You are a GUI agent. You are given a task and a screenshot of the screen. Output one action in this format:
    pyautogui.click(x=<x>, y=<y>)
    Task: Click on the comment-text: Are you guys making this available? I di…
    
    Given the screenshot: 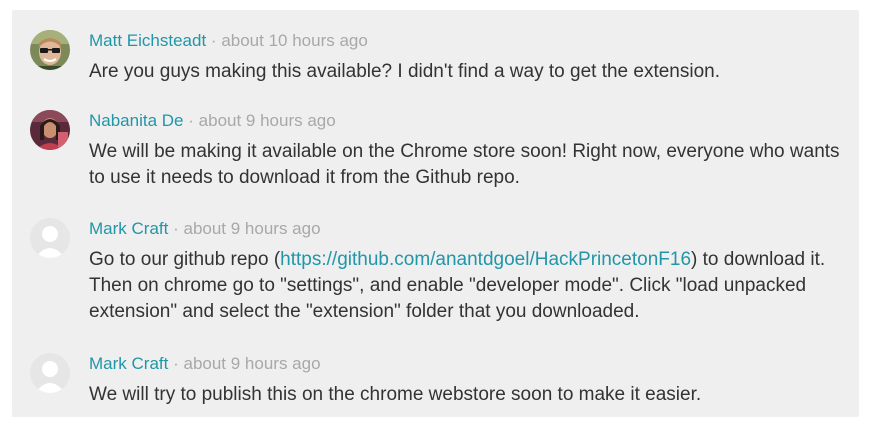 What is the action you would take?
    pyautogui.click(x=404, y=71)
    